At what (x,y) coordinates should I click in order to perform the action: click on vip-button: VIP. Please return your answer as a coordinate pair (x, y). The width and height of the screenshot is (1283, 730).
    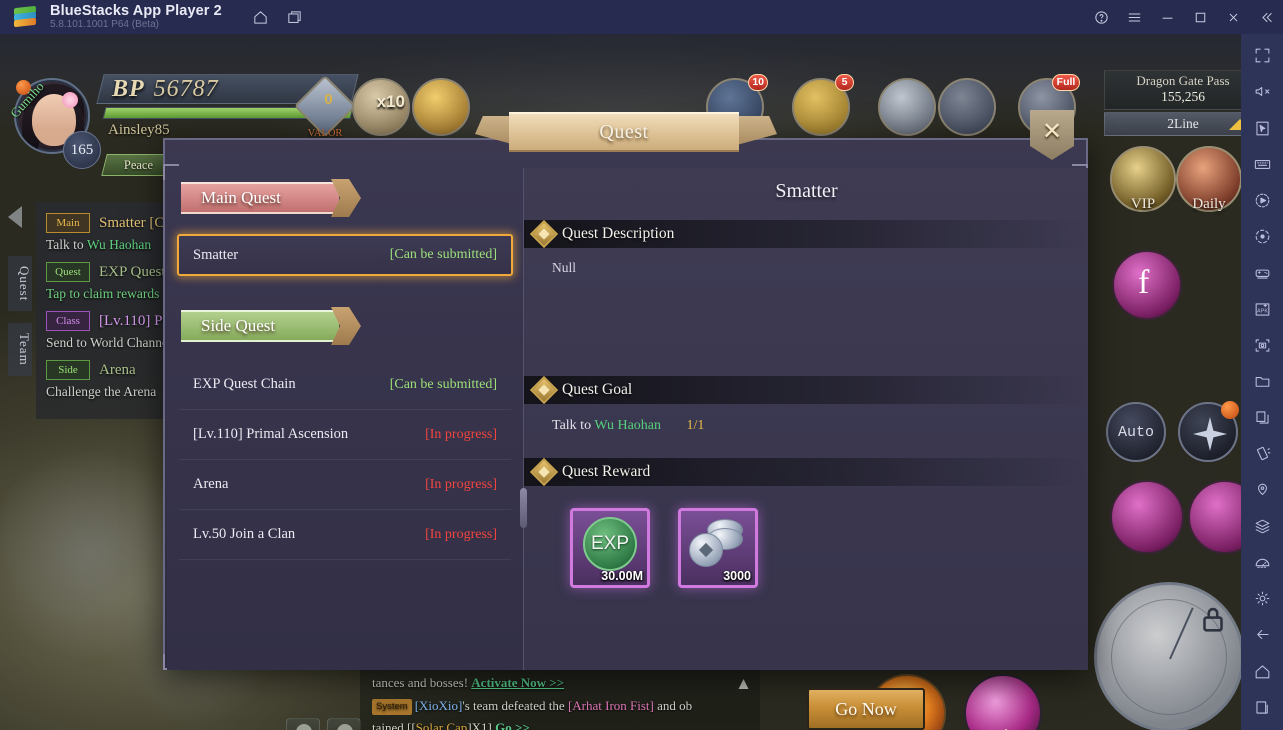
    Looking at the image, I should click on (1143, 179).